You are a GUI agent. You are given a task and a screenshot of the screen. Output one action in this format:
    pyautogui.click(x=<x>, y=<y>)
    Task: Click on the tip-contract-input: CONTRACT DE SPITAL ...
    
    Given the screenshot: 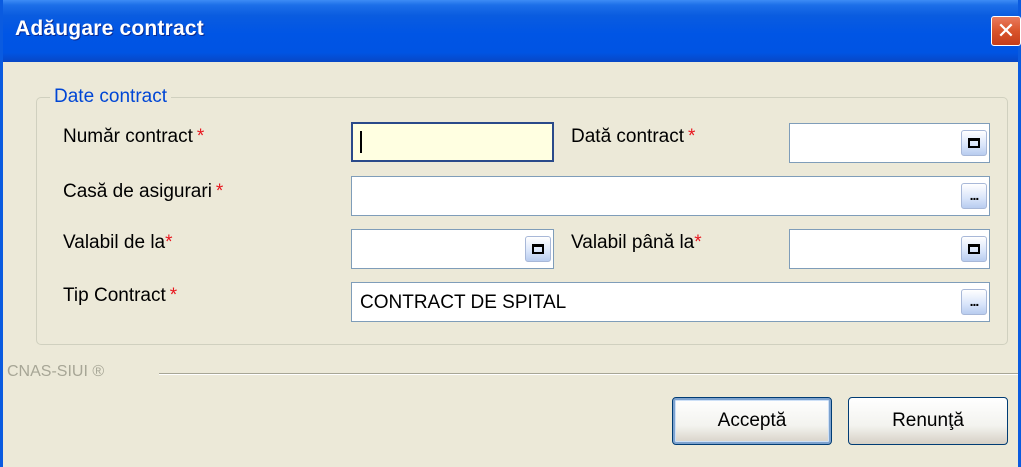 What is the action you would take?
    pyautogui.click(x=670, y=302)
    